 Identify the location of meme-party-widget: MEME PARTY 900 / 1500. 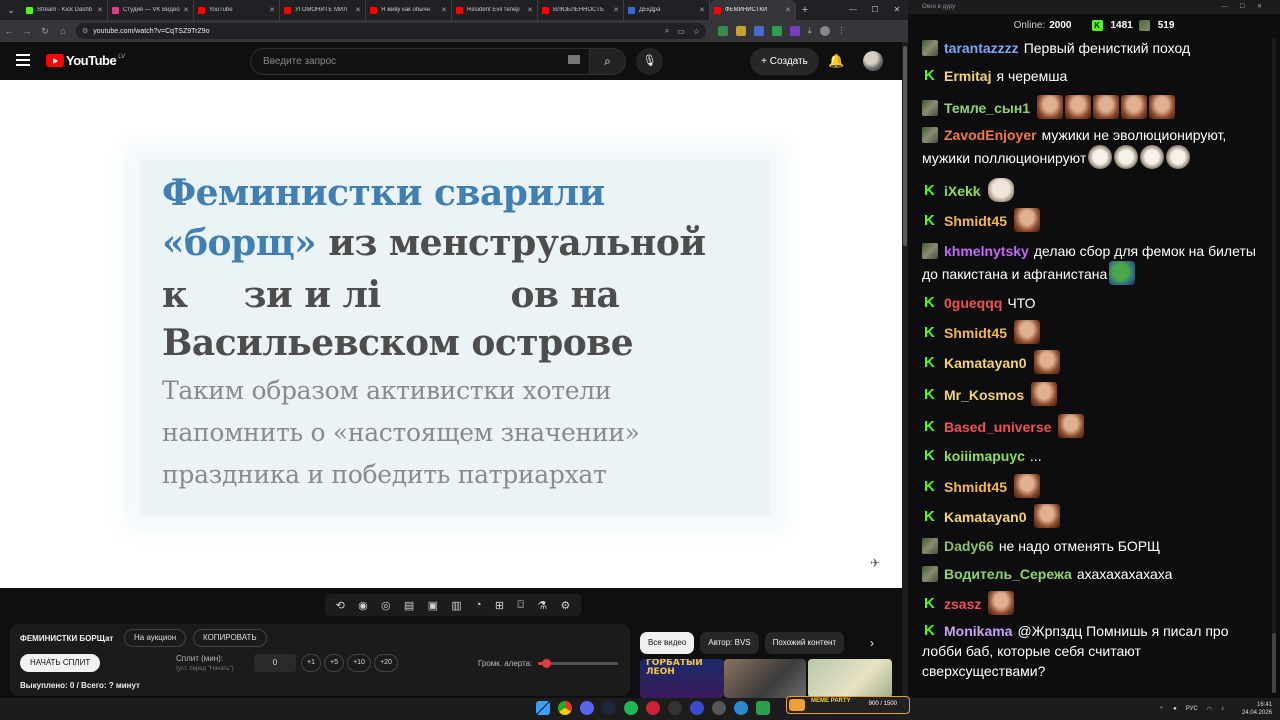
(848, 705).